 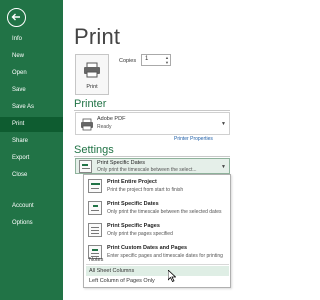 I want to click on pages-icon, so click(x=95, y=230).